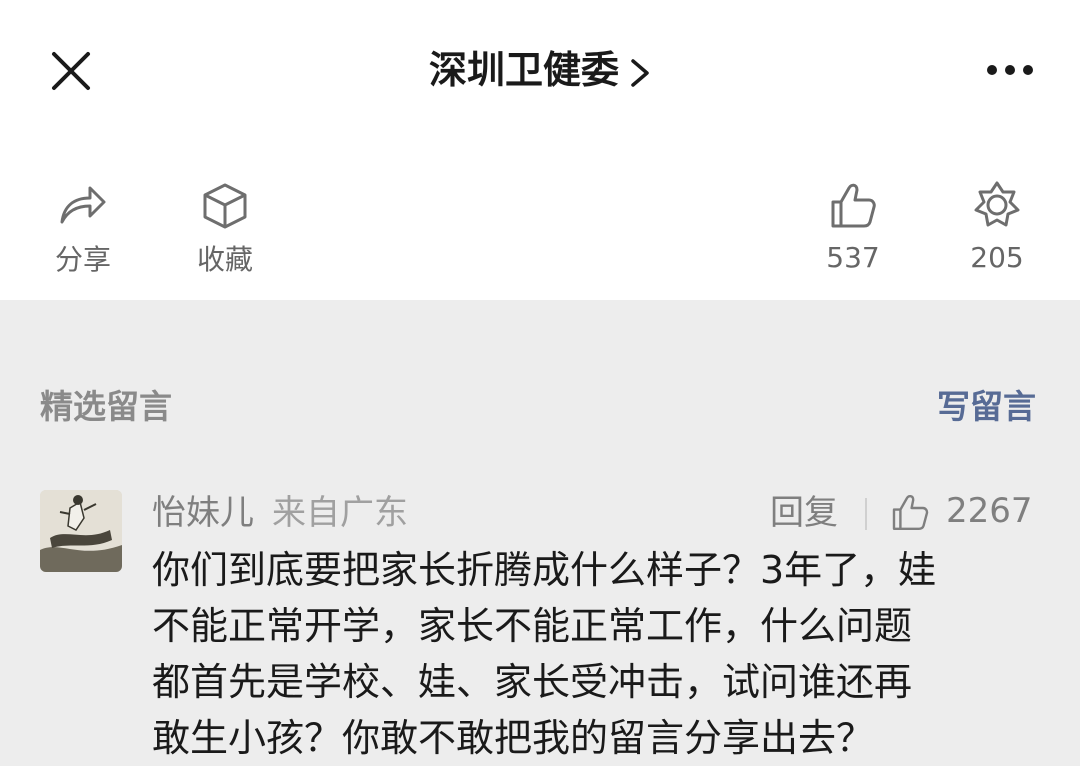 Image resolution: width=1080 pixels, height=766 pixels. Describe the element at coordinates (540, 405) in the screenshot. I see `comments-header: 精选留言 写留言` at that location.